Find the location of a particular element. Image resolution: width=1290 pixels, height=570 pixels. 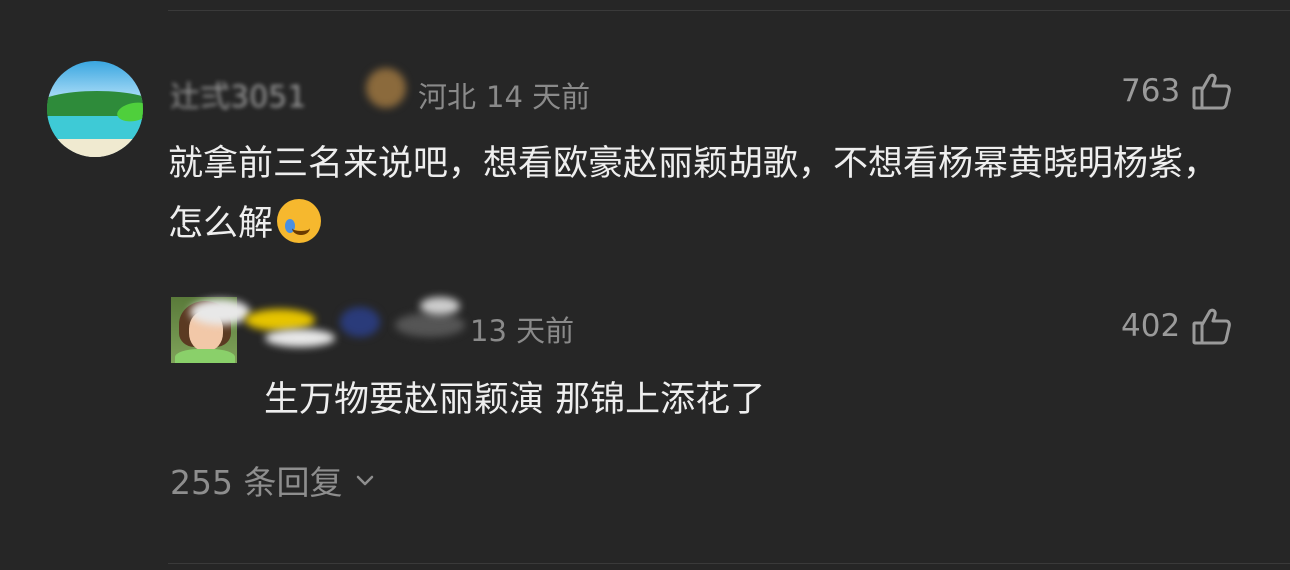

comment-meta: 河北 14 天前 is located at coordinates (509, 95).